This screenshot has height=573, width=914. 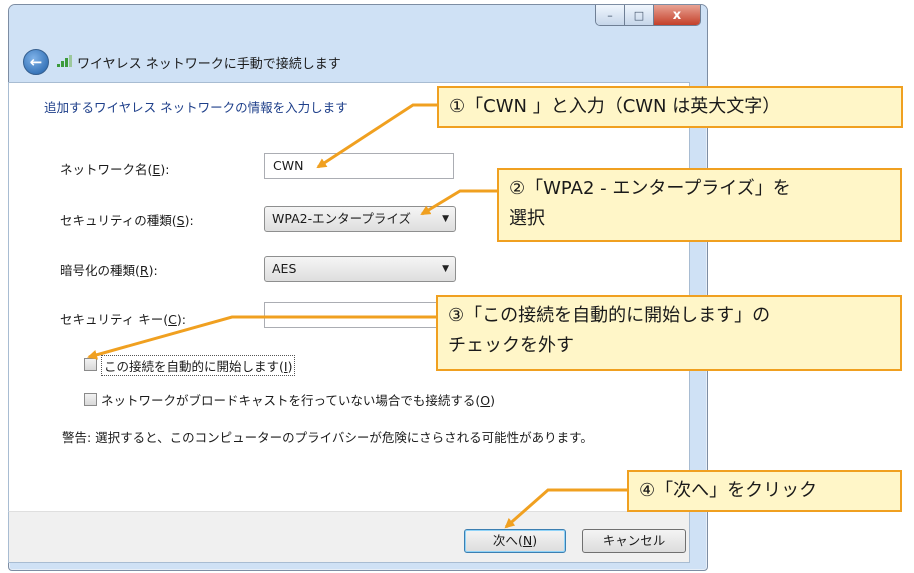 I want to click on wireless-signal-icon, so click(x=66, y=61).